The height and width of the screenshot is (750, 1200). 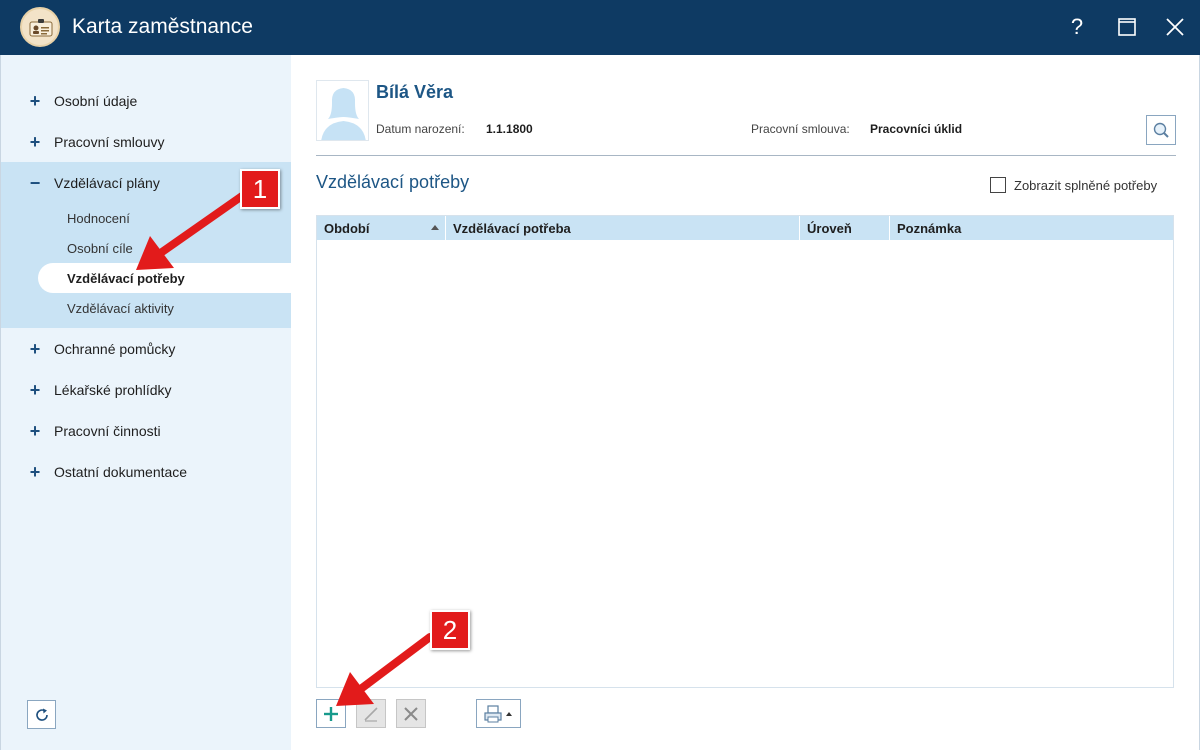 I want to click on close-button, so click(x=1175, y=27).